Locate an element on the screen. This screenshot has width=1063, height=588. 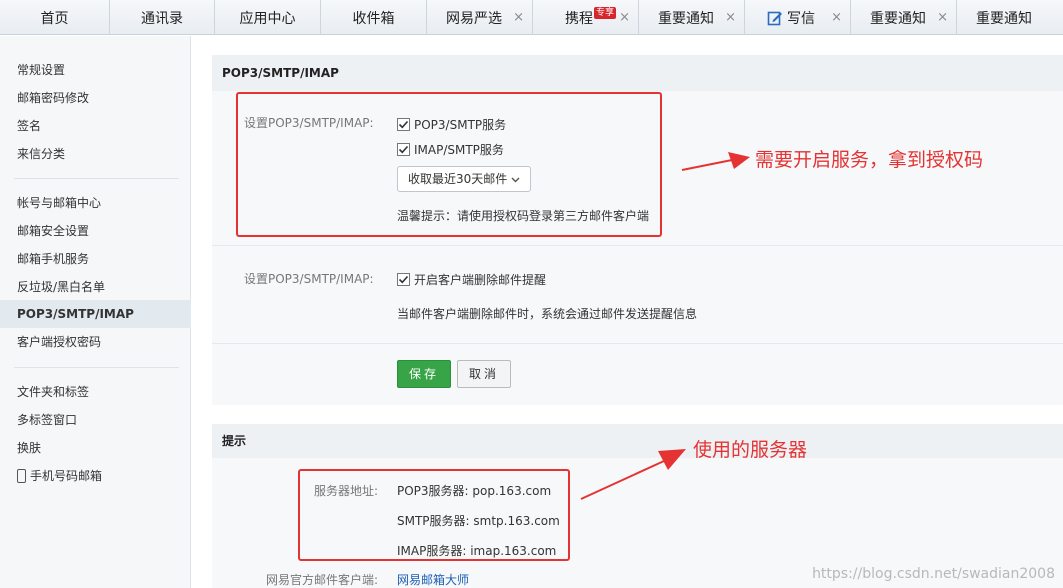
tab-notice-1: 重要通知 × is located at coordinates (692, 17).